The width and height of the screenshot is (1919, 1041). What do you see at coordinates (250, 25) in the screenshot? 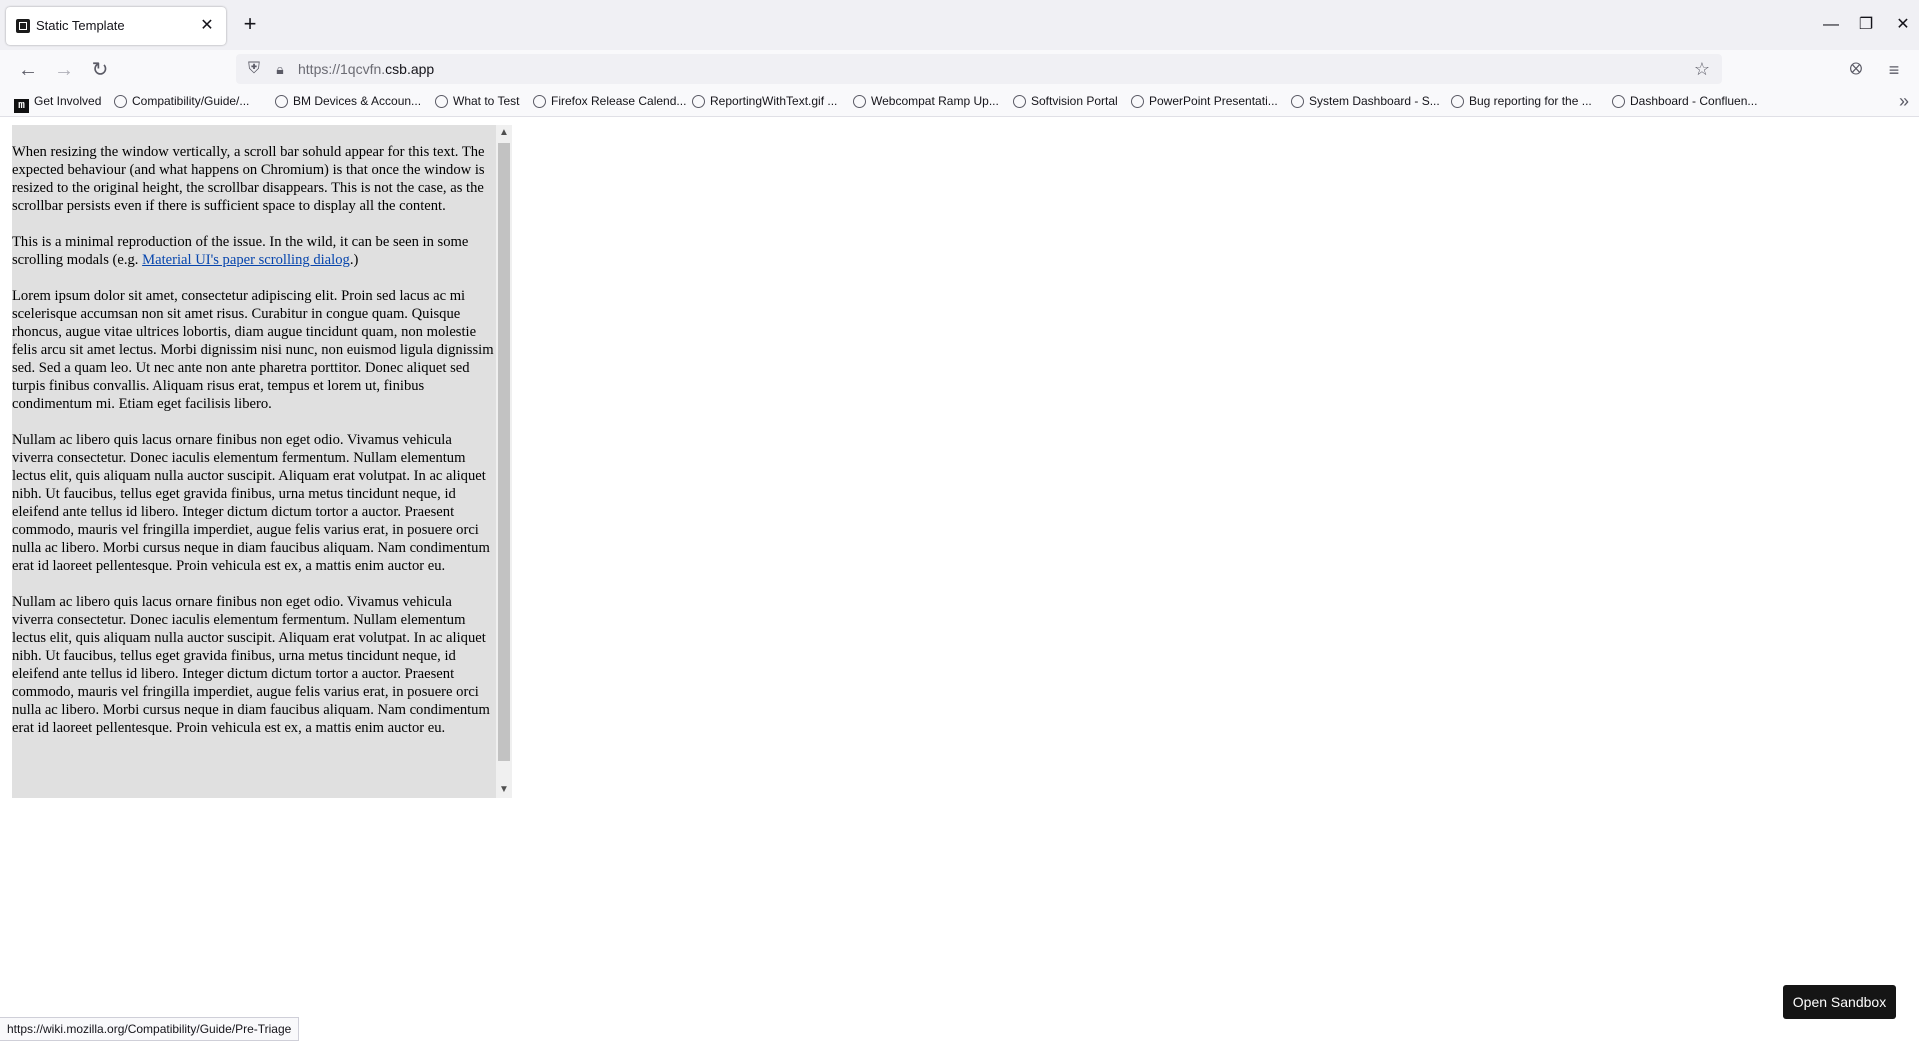
I see `new-tab-button: +` at bounding box center [250, 25].